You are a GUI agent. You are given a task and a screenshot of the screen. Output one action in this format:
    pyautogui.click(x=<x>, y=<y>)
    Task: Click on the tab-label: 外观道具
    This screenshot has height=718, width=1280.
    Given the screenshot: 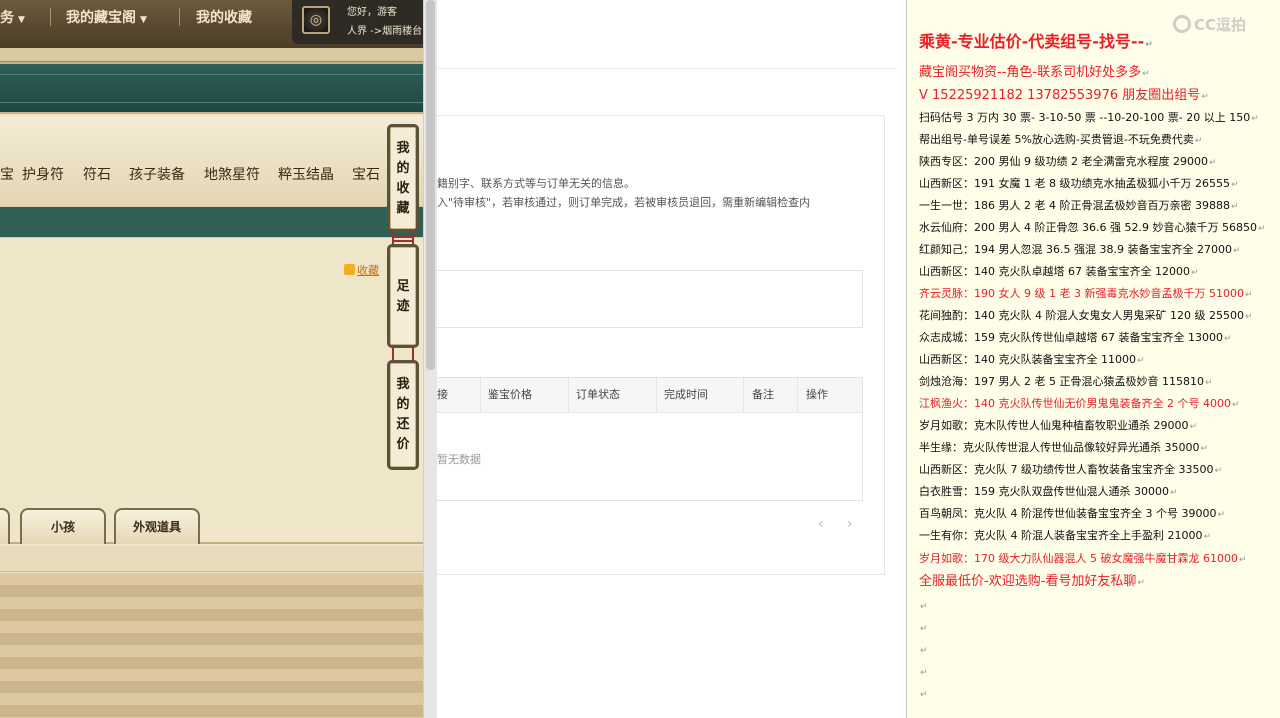 What is the action you would take?
    pyautogui.click(x=156, y=527)
    